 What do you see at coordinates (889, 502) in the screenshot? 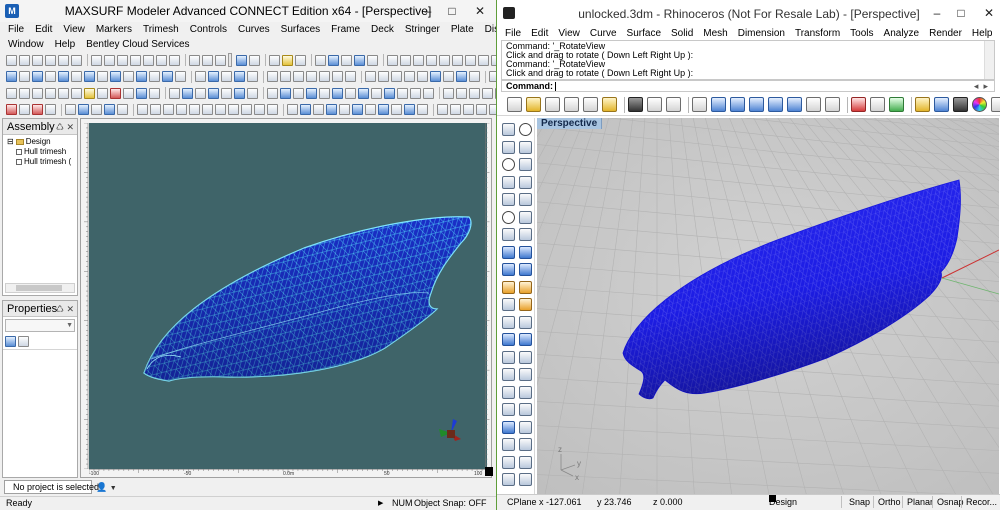
I see `toggle-ortho: Ortho` at bounding box center [889, 502].